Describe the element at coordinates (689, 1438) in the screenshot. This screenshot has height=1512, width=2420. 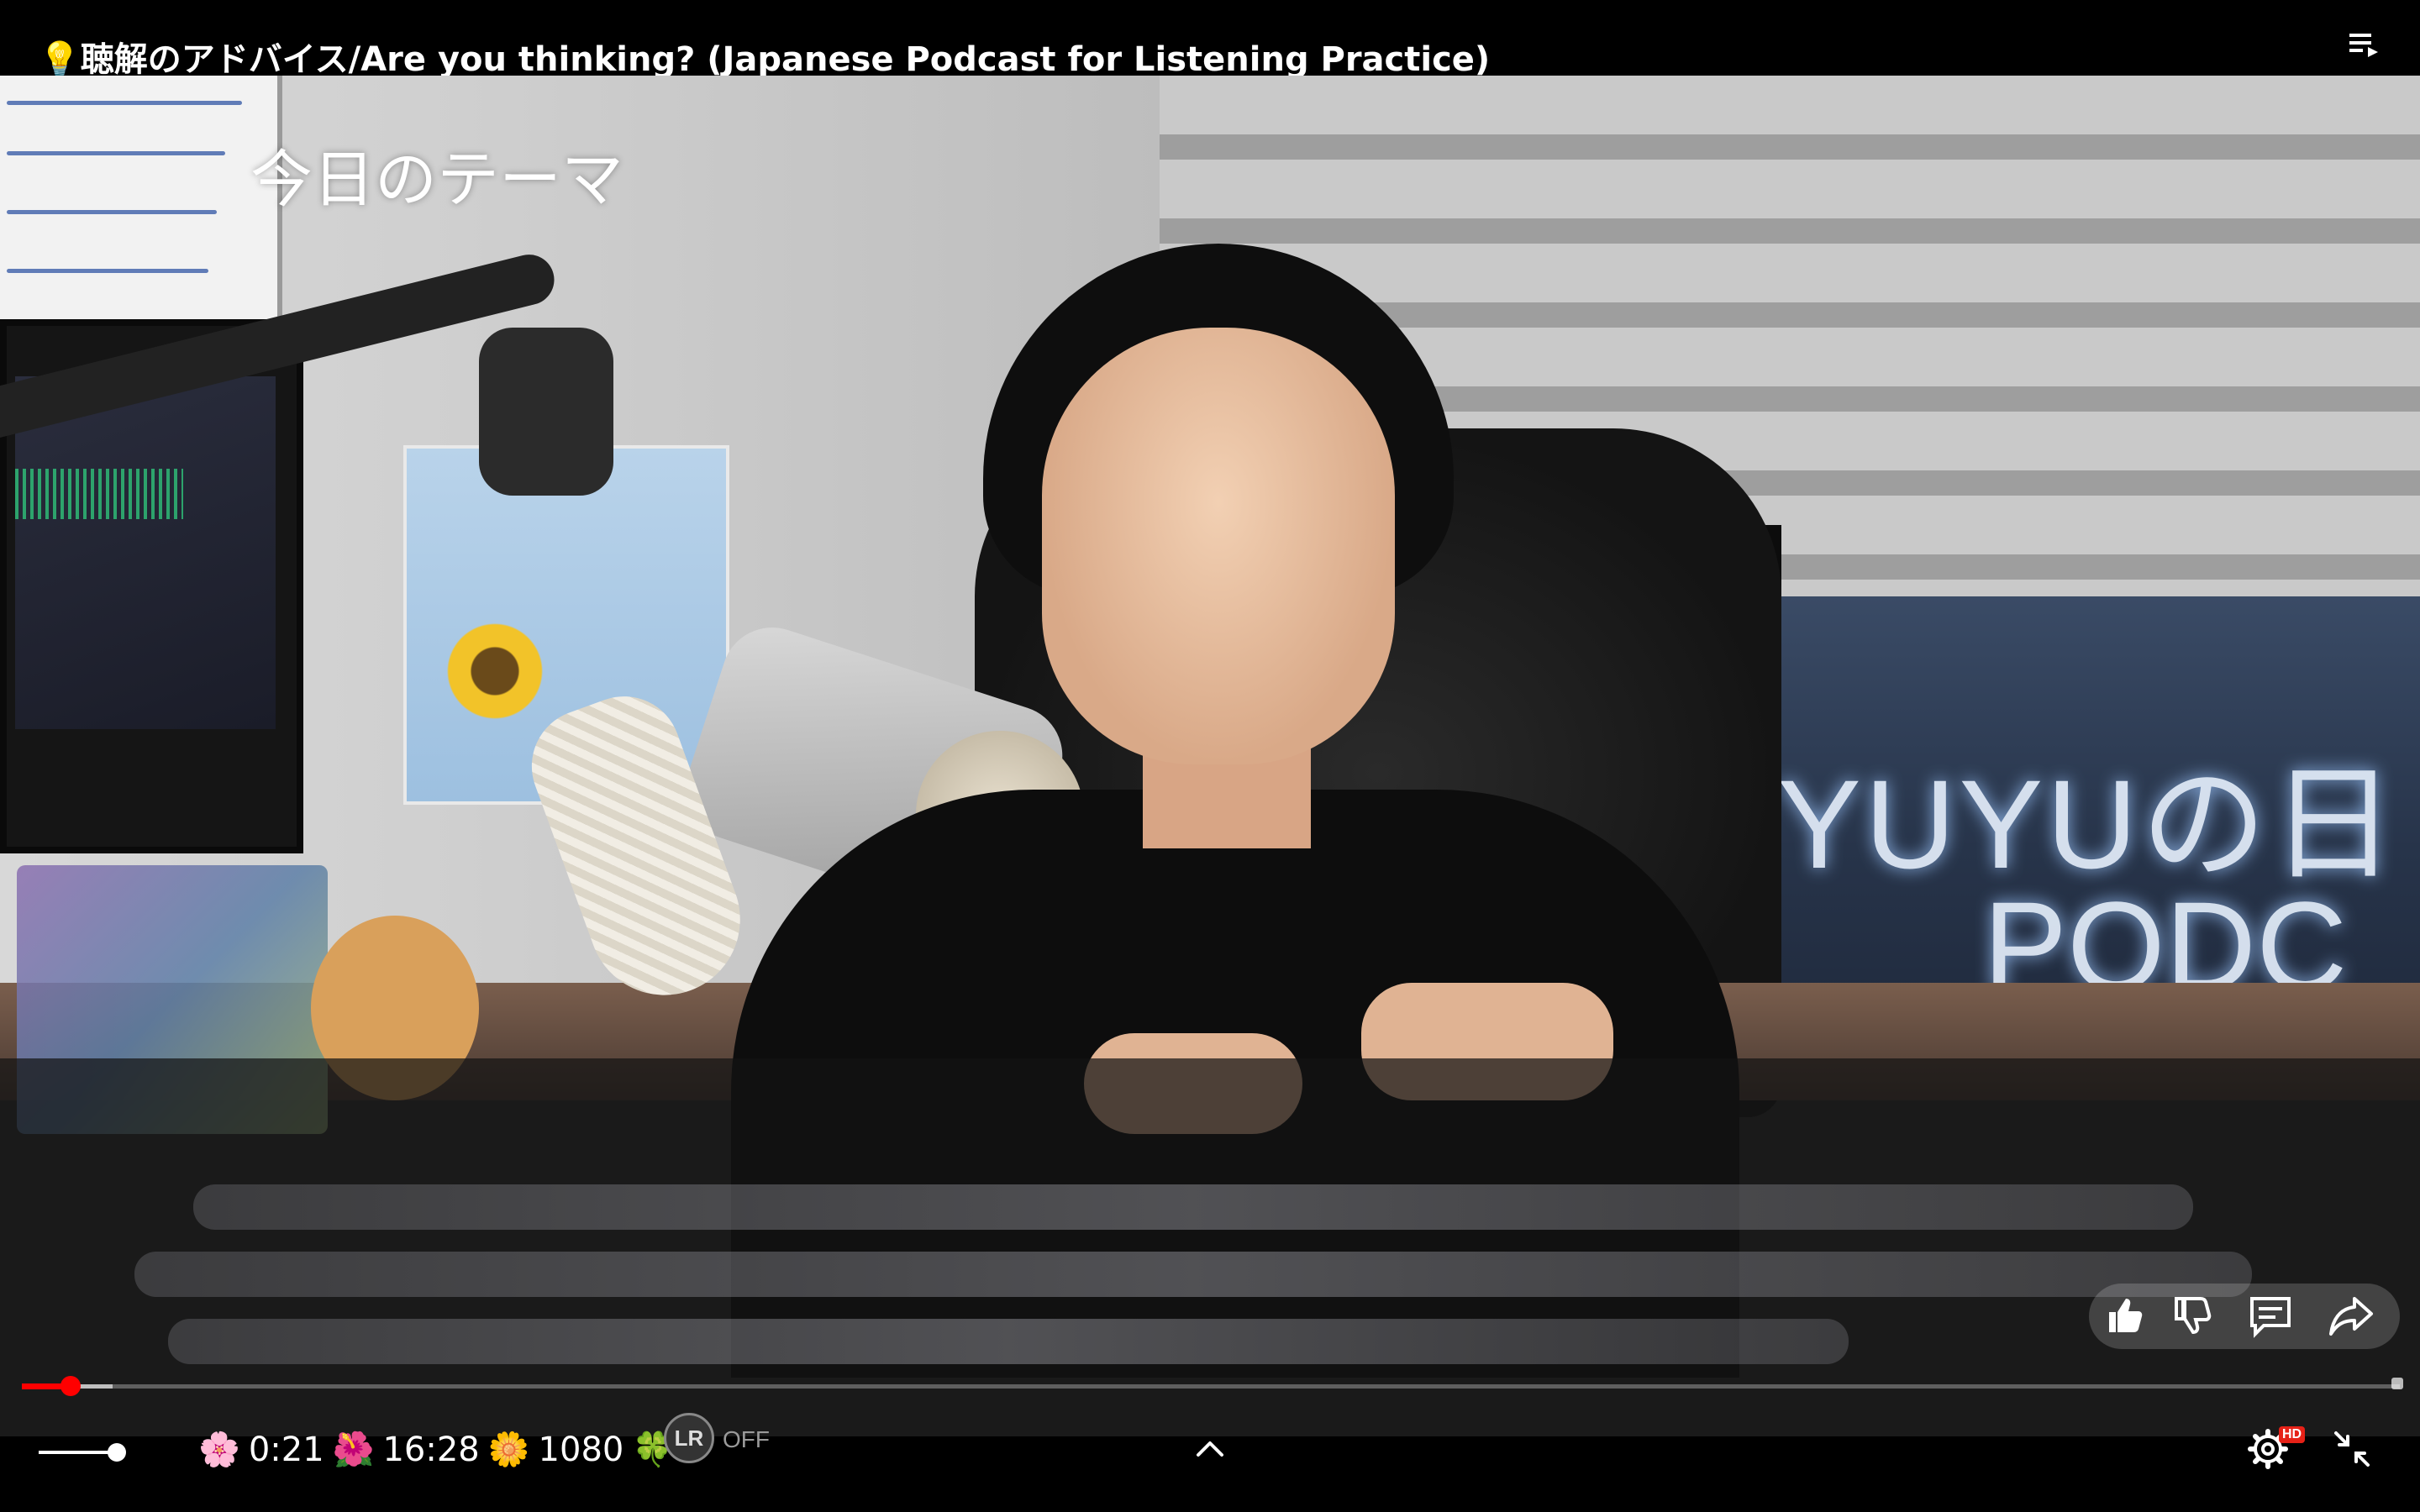
I see `language-reactor-button: LR` at that location.